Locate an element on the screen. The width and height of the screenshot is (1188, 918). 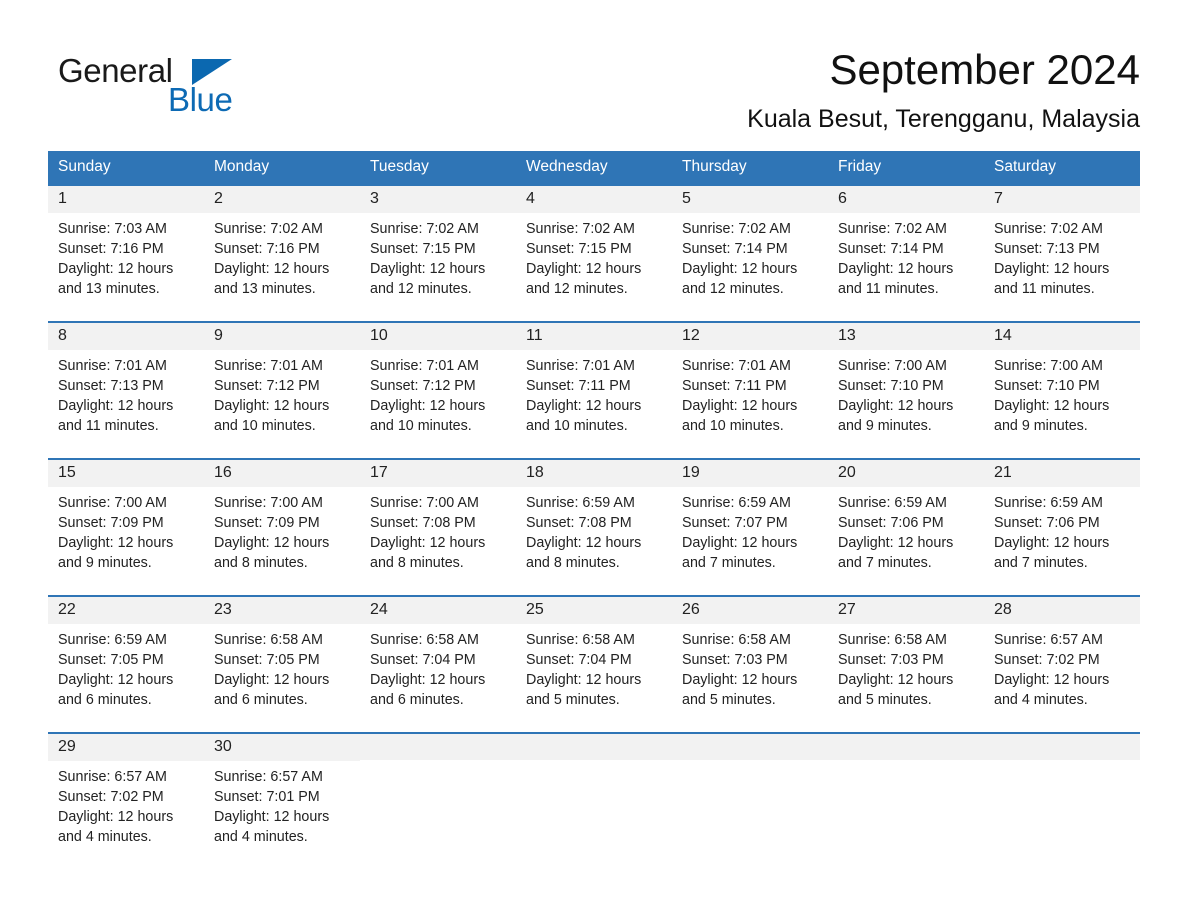
daylight-text-line2: and 13 minutes. is located at coordinates (109, 289).